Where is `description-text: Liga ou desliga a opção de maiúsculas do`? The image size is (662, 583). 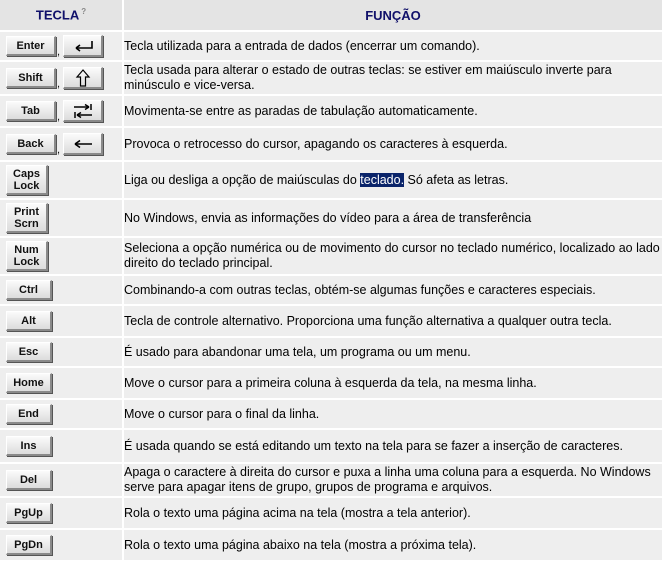 description-text: Liga ou desliga a opção de maiúsculas do is located at coordinates (242, 179).